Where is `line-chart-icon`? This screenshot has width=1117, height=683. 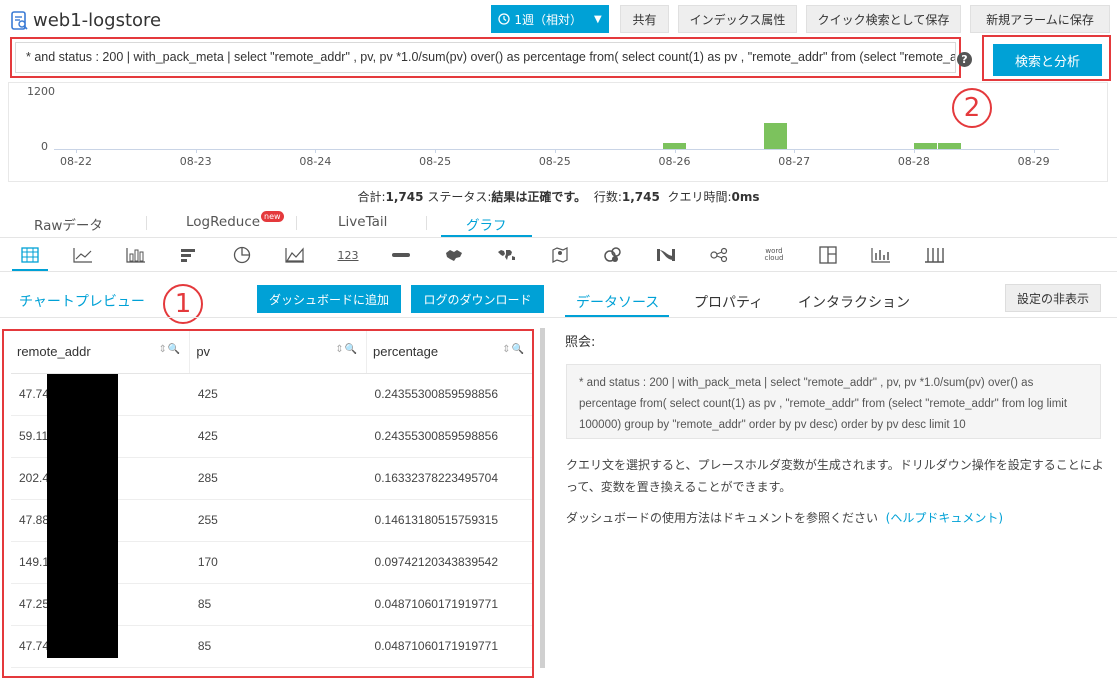 line-chart-icon is located at coordinates (83, 255).